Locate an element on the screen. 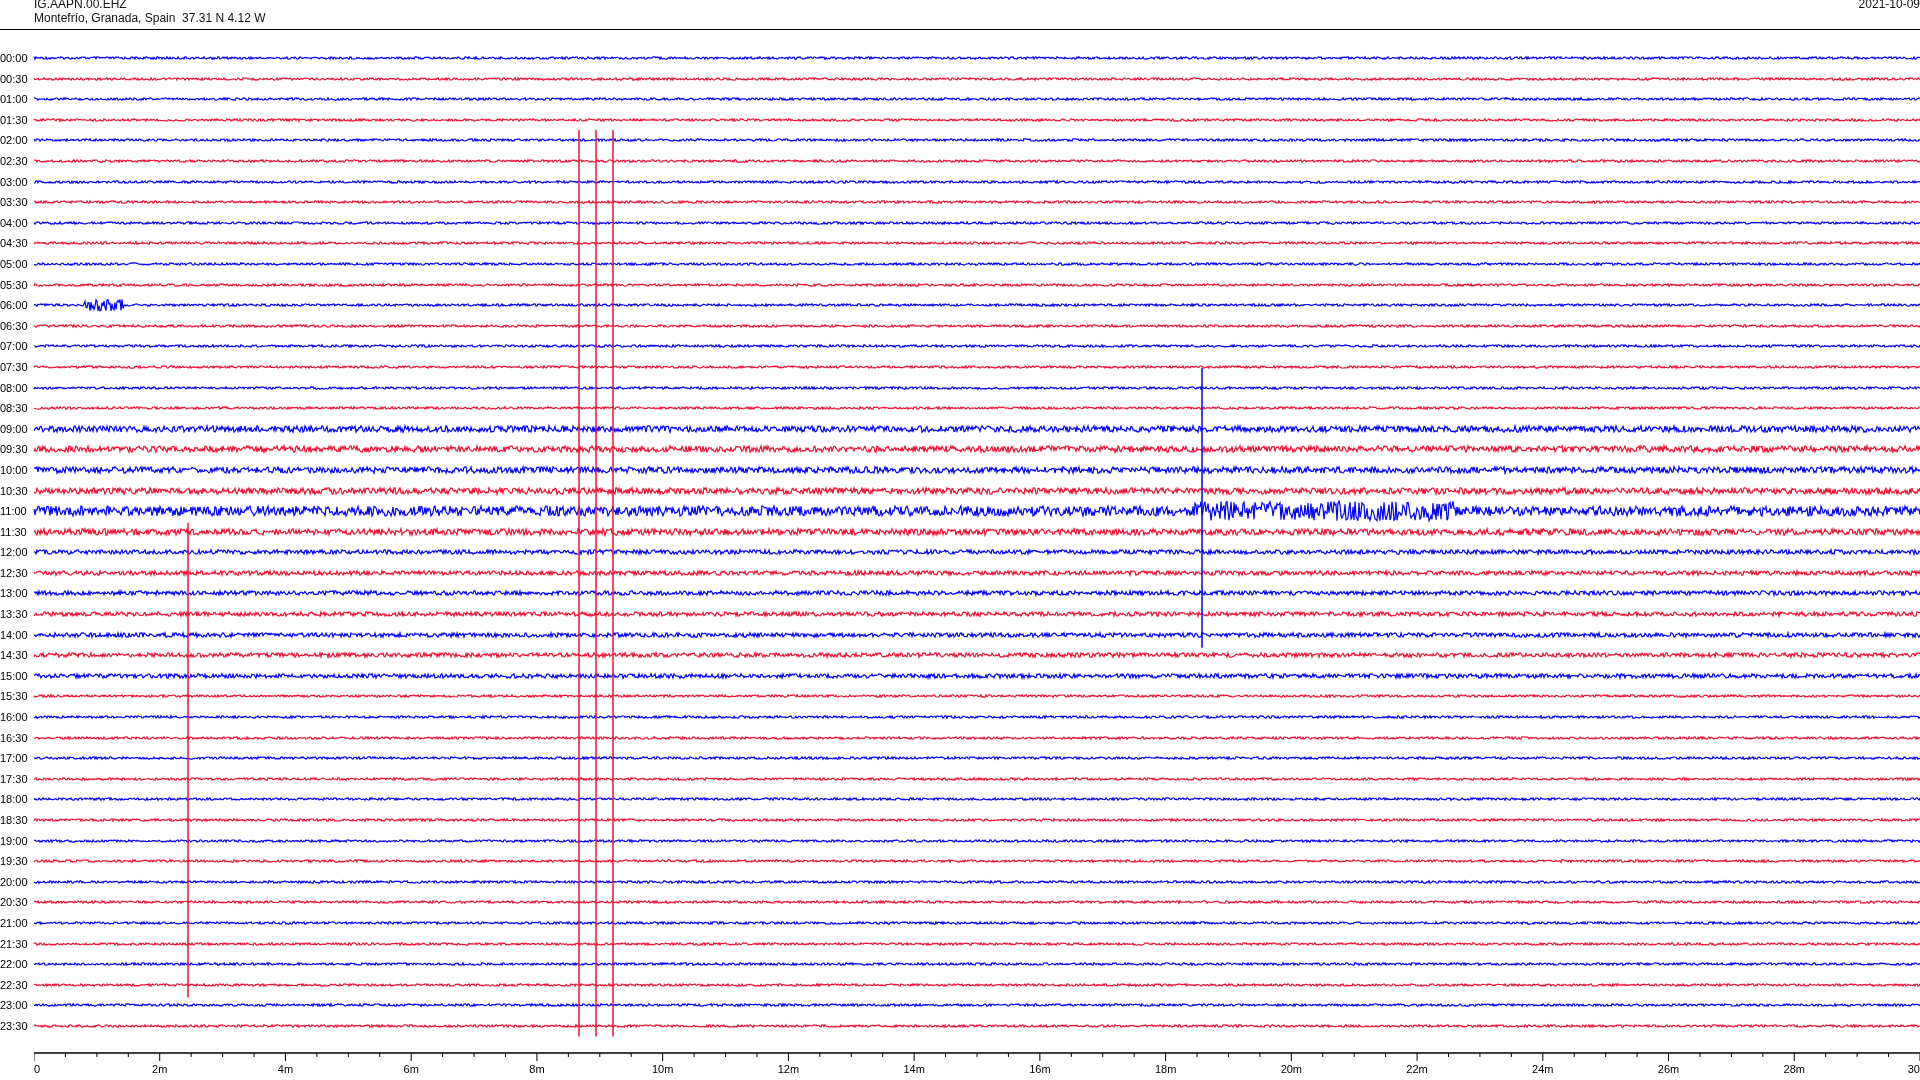  row-time-label: 18:00 is located at coordinates (14, 799).